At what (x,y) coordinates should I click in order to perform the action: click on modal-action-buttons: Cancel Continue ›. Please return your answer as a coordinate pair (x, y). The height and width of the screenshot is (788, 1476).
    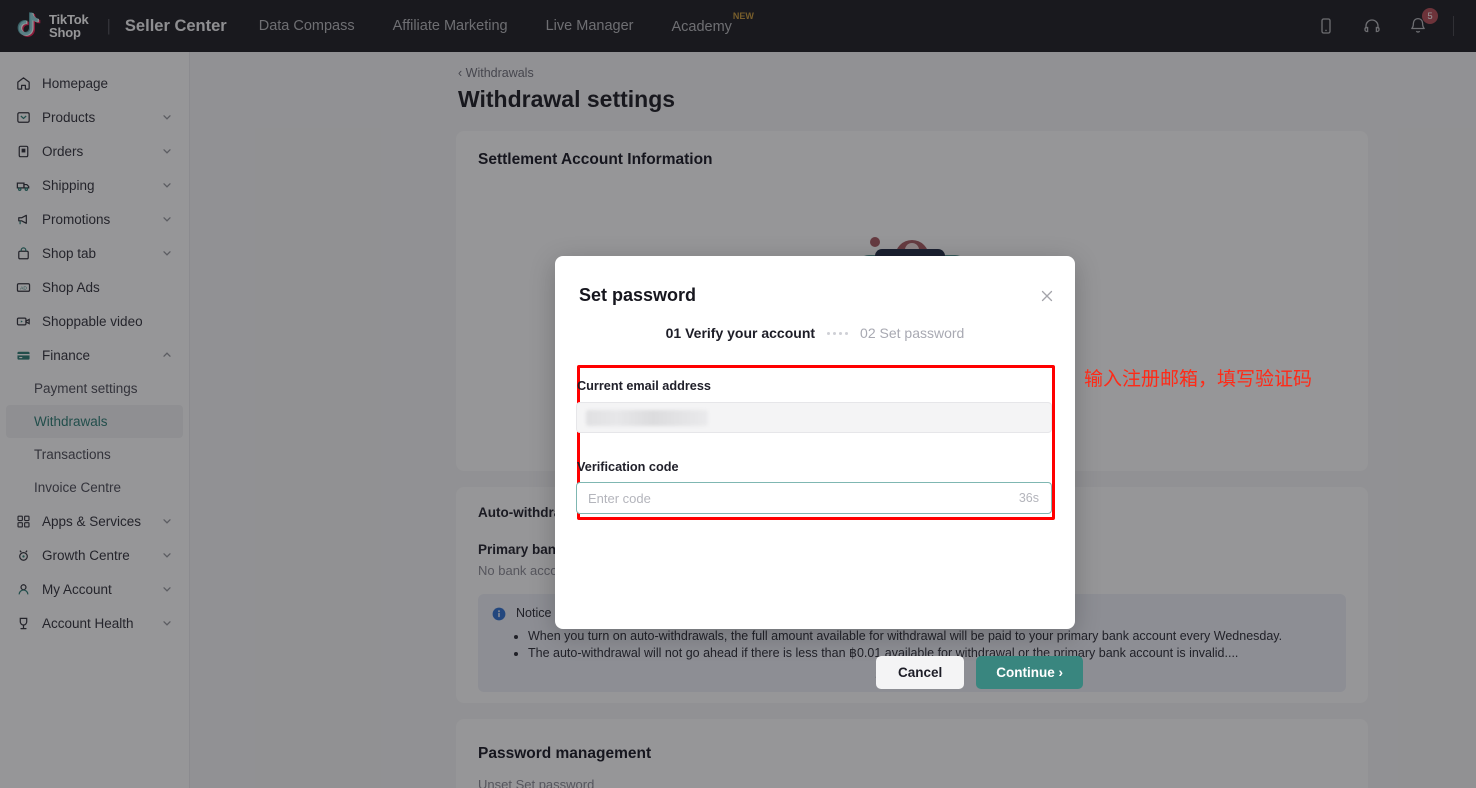
    Looking at the image, I should click on (1165, 672).